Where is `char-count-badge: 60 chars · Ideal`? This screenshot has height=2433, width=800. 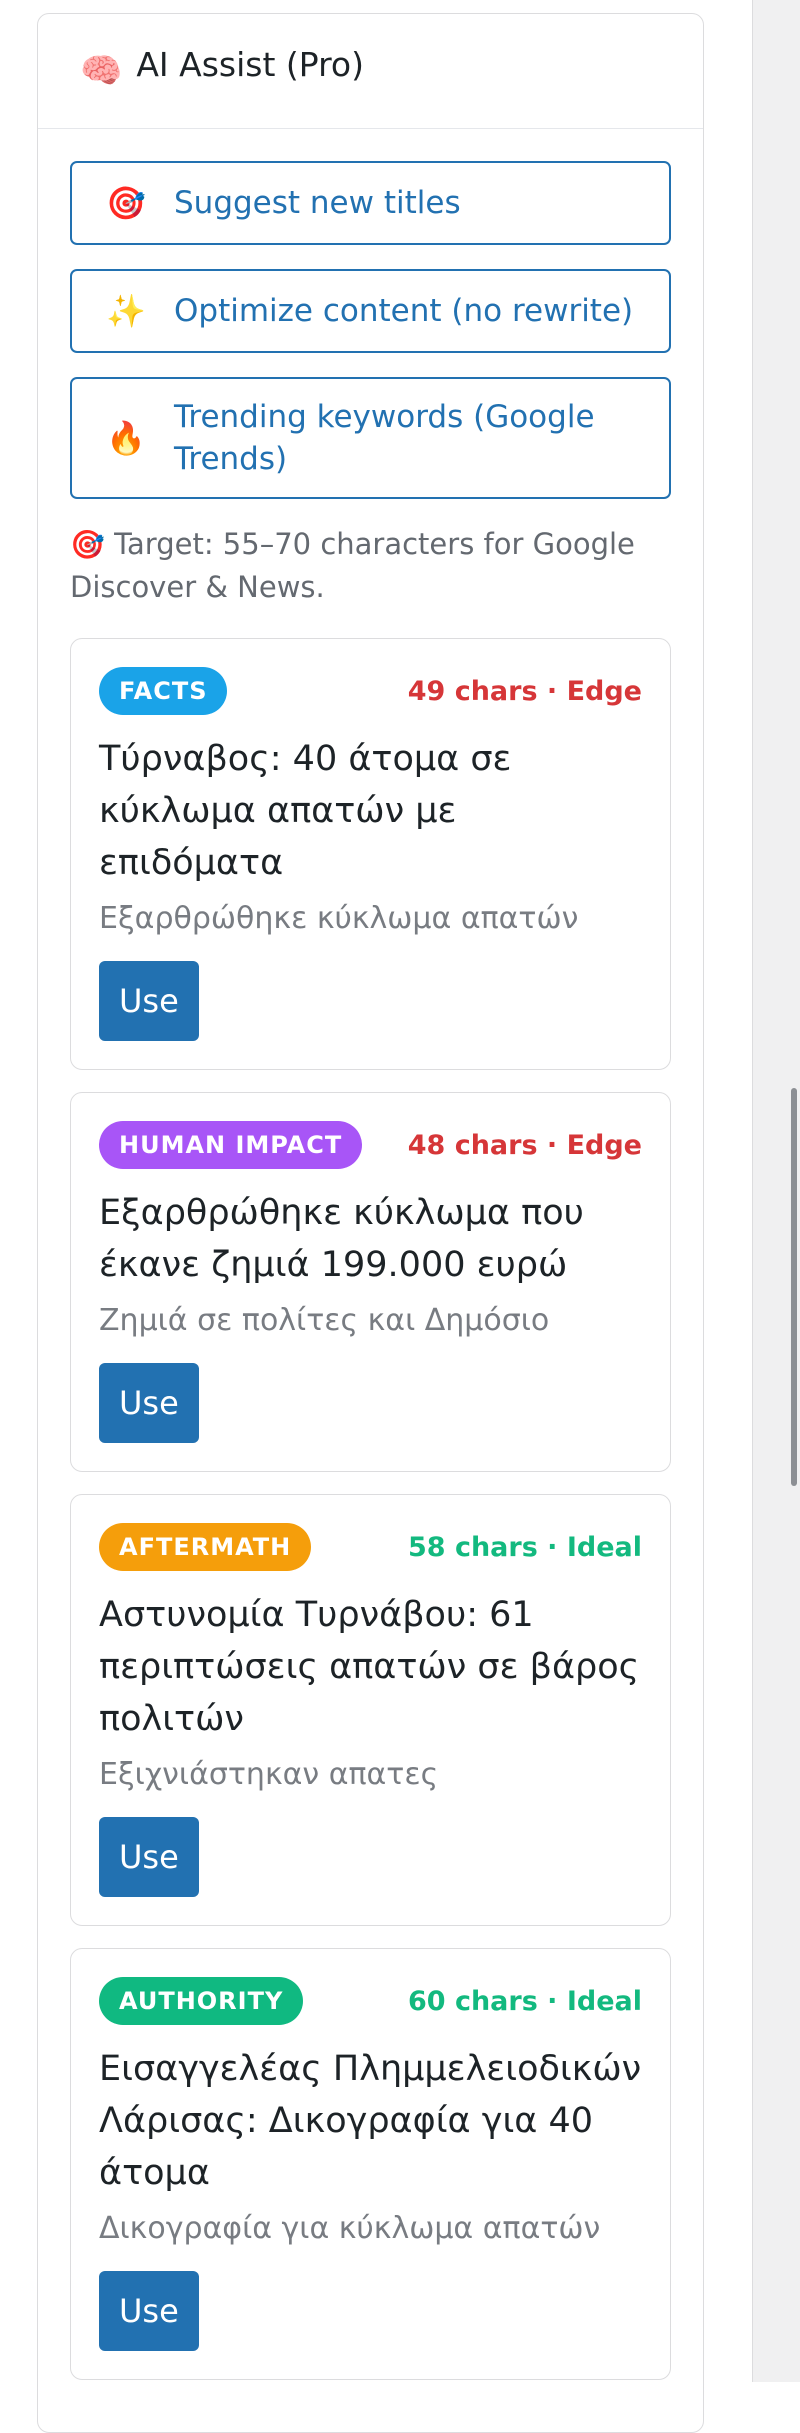
char-count-badge: 60 chars · Ideal is located at coordinates (524, 2001).